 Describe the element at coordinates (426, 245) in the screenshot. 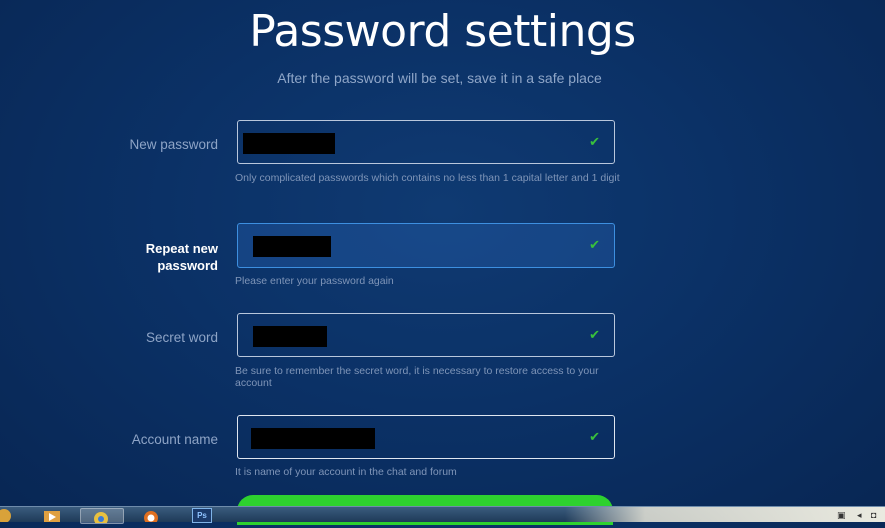

I see `repeat-password-field: ✔` at that location.